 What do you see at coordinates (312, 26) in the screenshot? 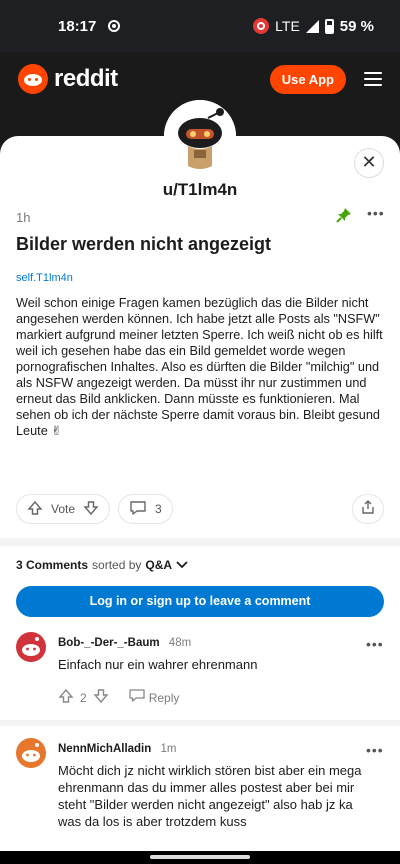
I see `signal-icon` at bounding box center [312, 26].